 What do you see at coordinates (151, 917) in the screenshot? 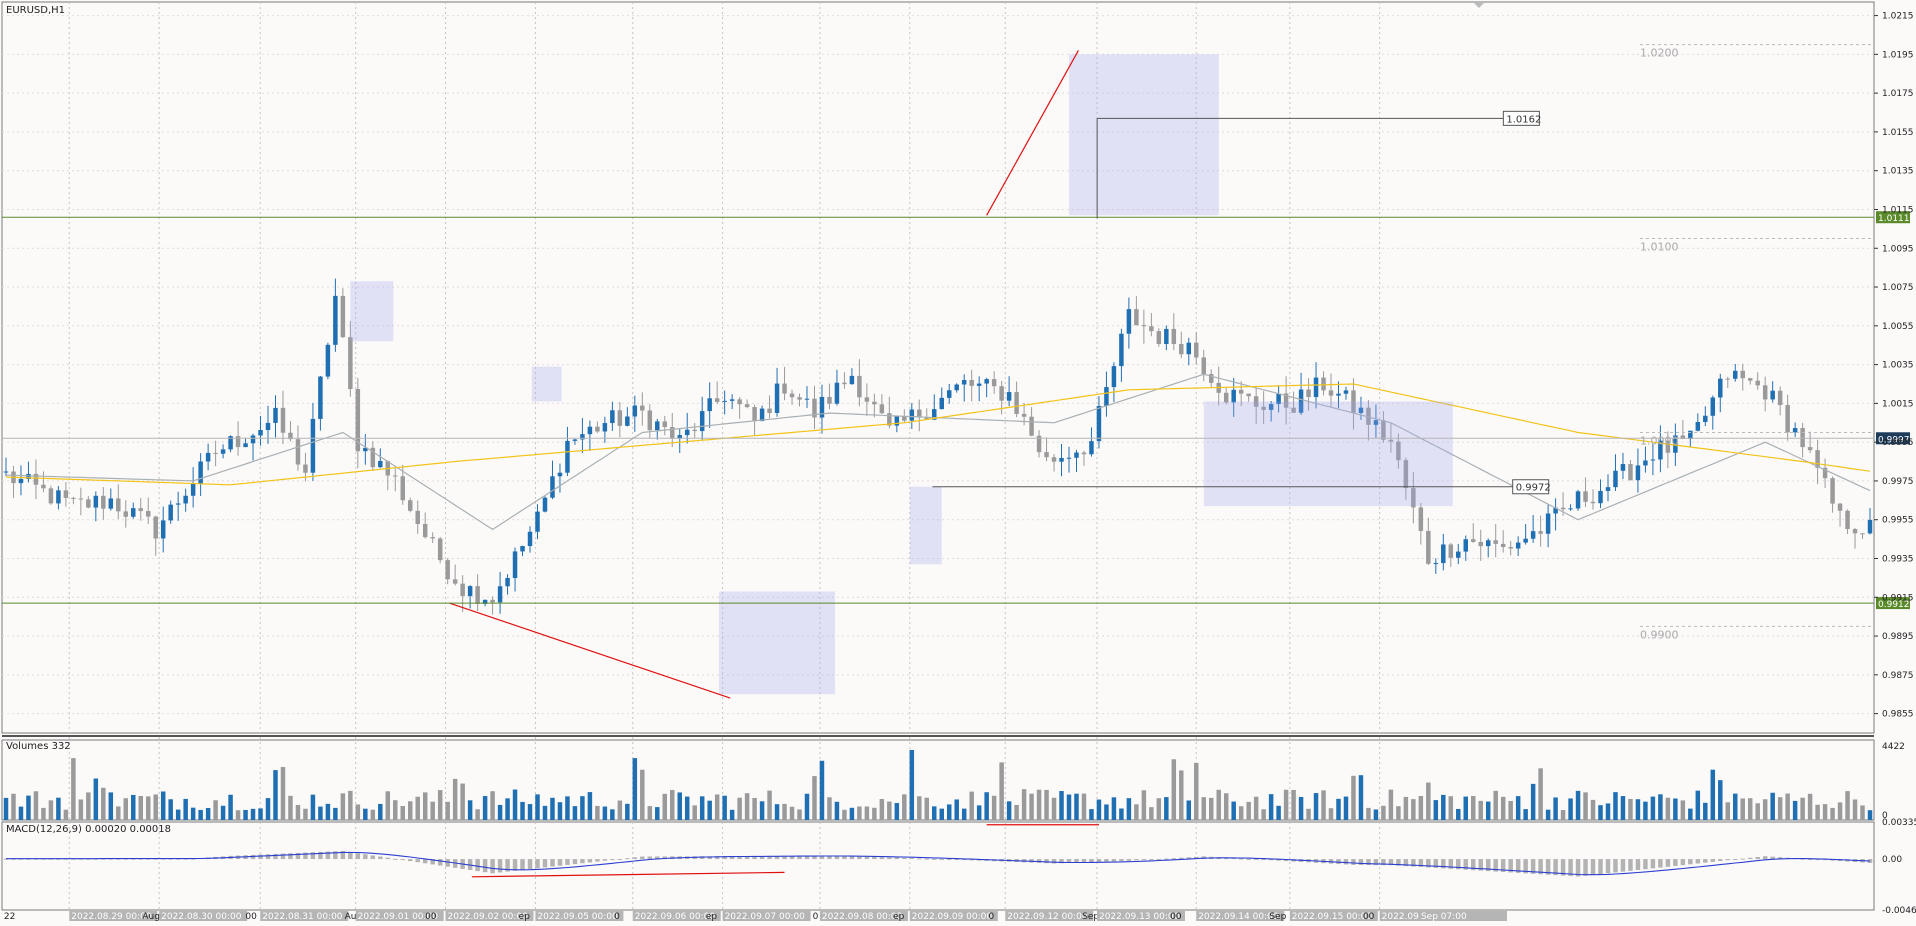
I see `x-tick-label: Aug` at bounding box center [151, 917].